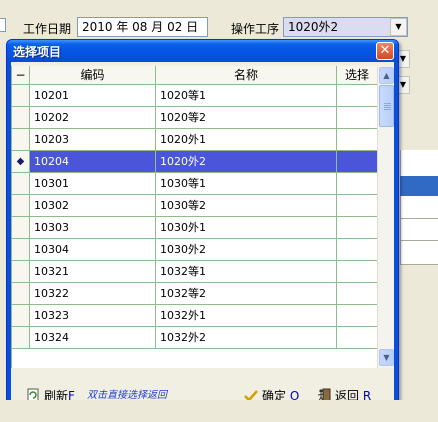 Image resolution: width=438 pixels, height=422 pixels. I want to click on table-row: 10203 1020外1, so click(194, 140).